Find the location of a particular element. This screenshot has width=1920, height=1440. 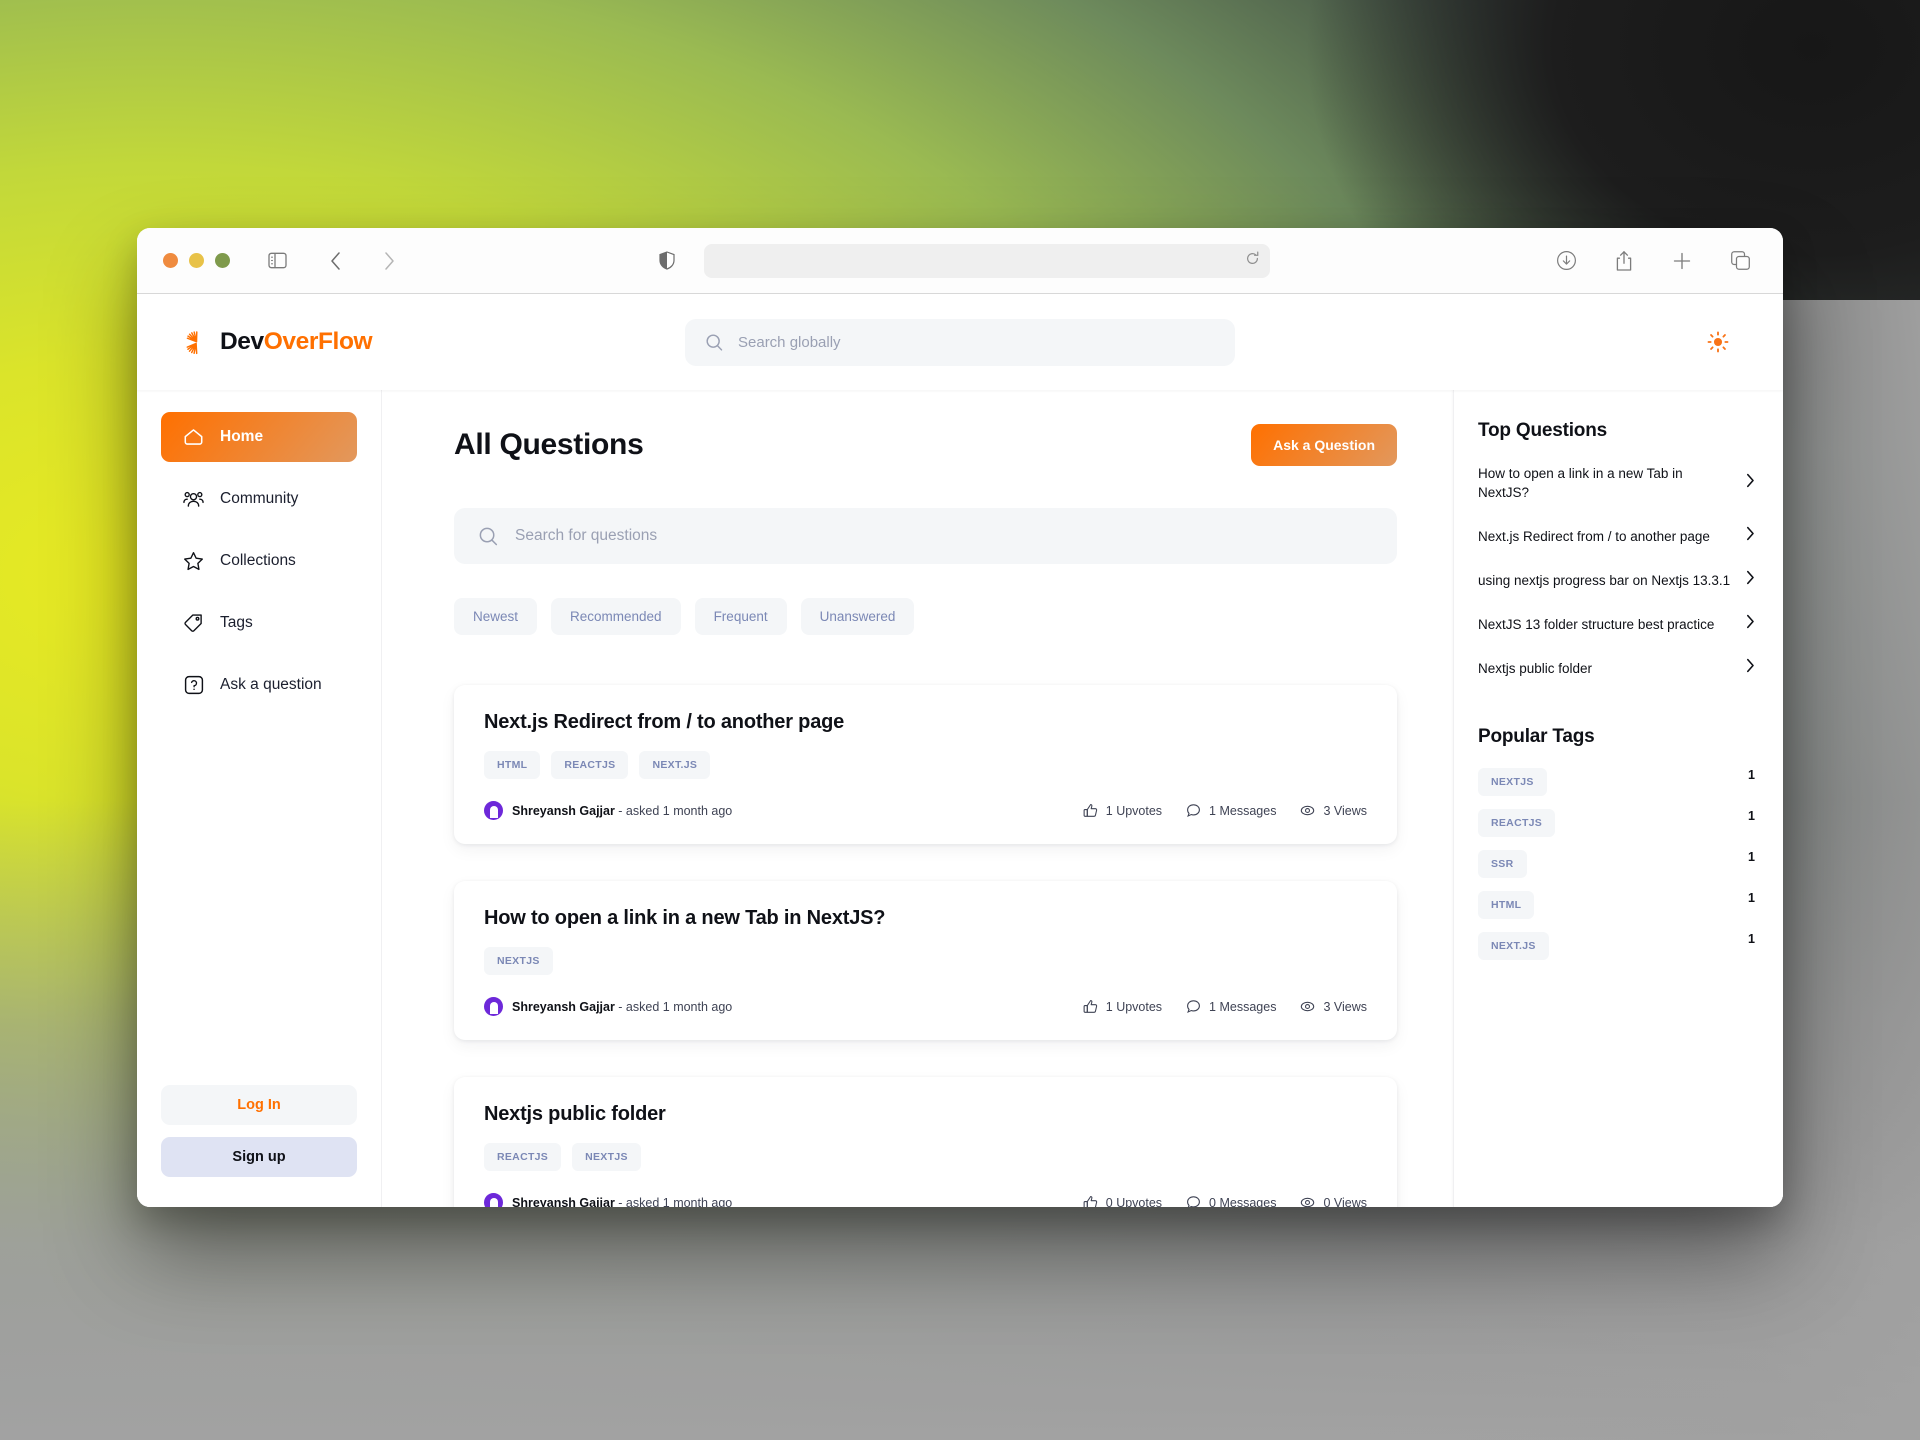

messages-label: 0 Messages is located at coordinates (1243, 1201).